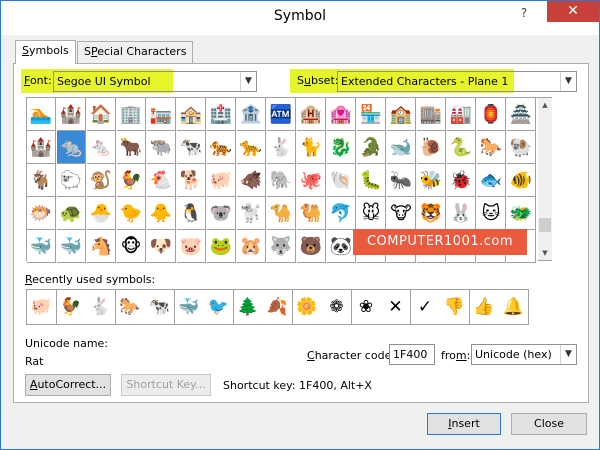 The width and height of the screenshot is (600, 450). I want to click on recent-symbol-cell: 🐇, so click(101, 307).